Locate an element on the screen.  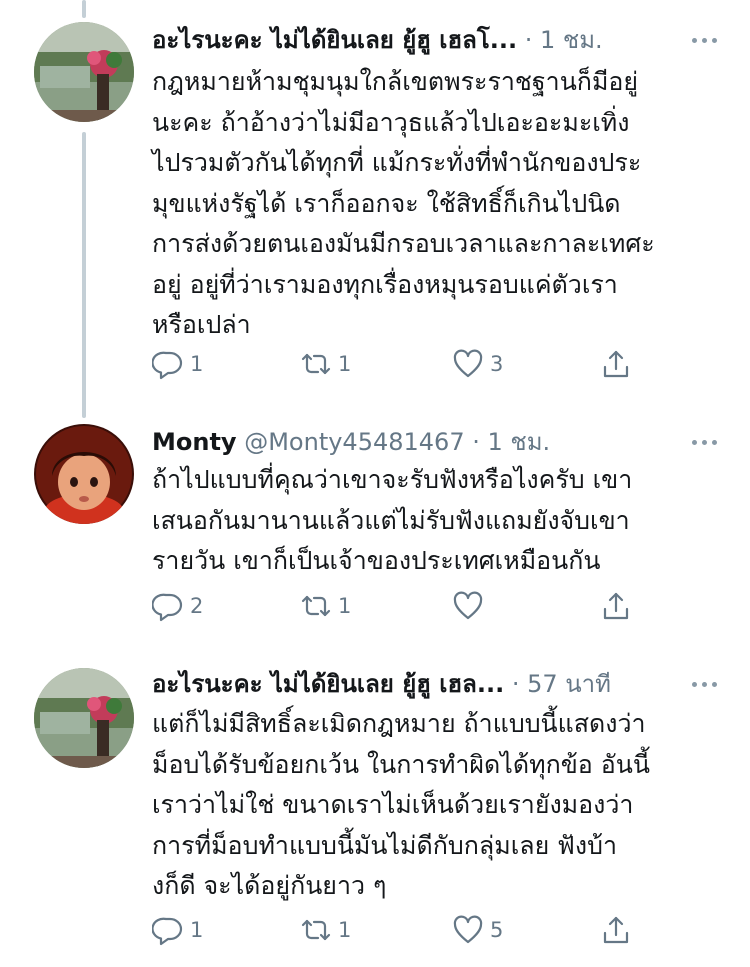
like-button is located at coordinates (475, 606).